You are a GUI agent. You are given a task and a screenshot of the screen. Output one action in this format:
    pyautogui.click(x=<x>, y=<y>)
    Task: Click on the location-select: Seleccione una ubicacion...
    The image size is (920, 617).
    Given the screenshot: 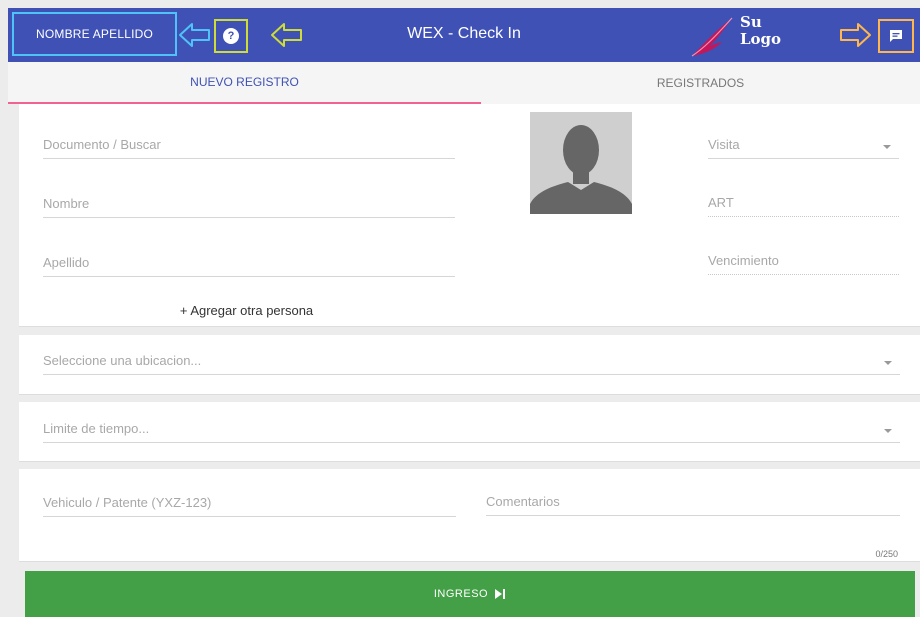 What is the action you would take?
    pyautogui.click(x=471, y=362)
    